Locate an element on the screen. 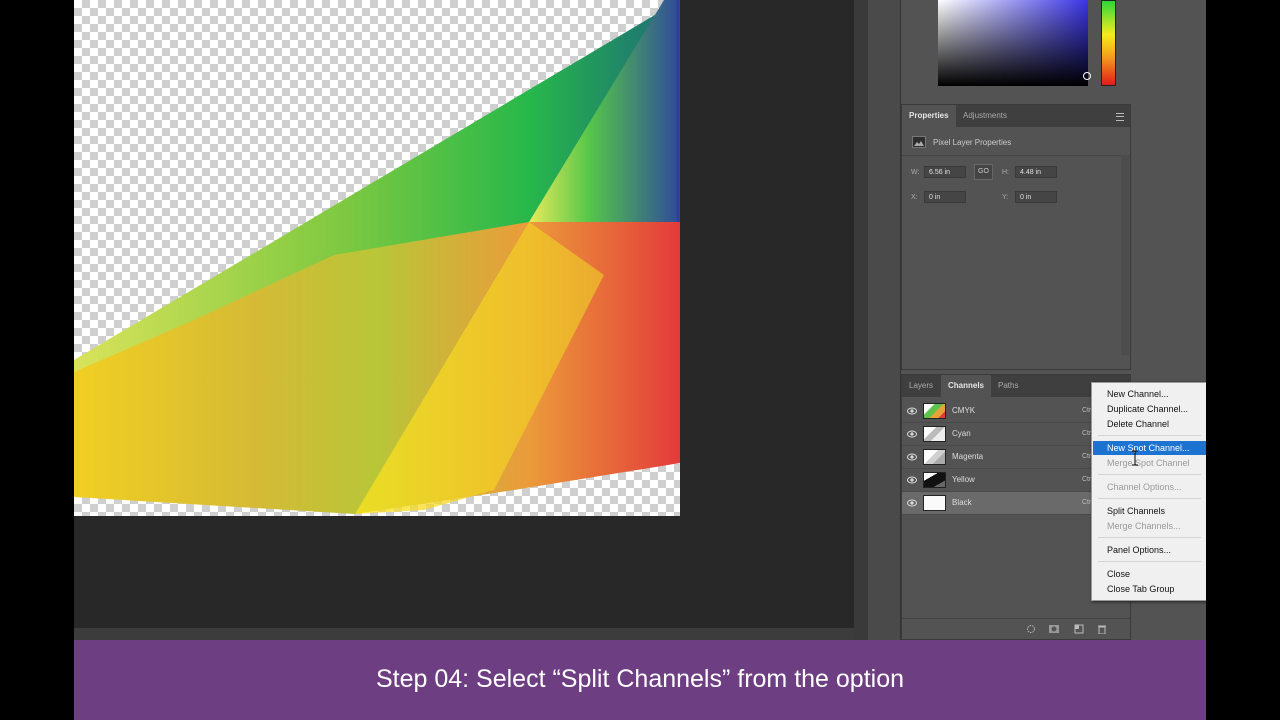  color-field is located at coordinates (1013, 43).